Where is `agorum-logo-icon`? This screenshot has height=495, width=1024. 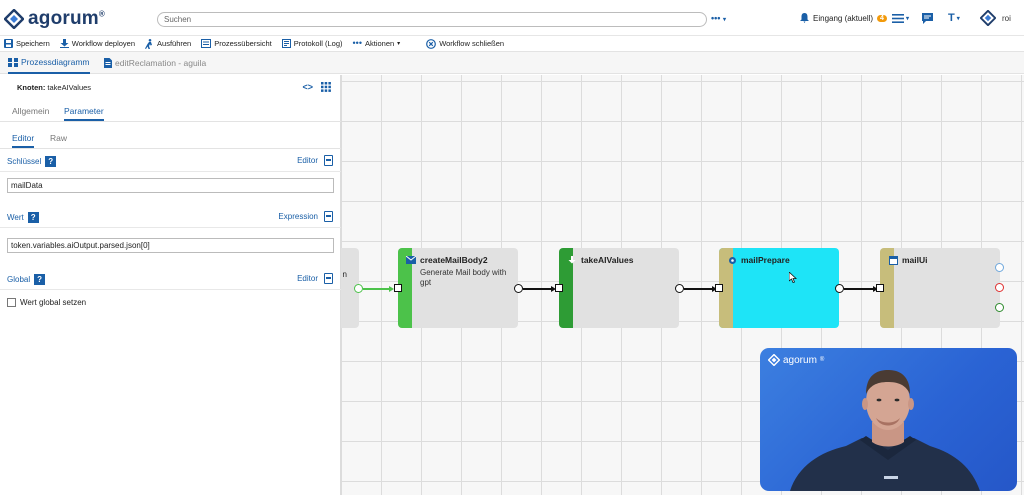 agorum-logo-icon is located at coordinates (14, 19).